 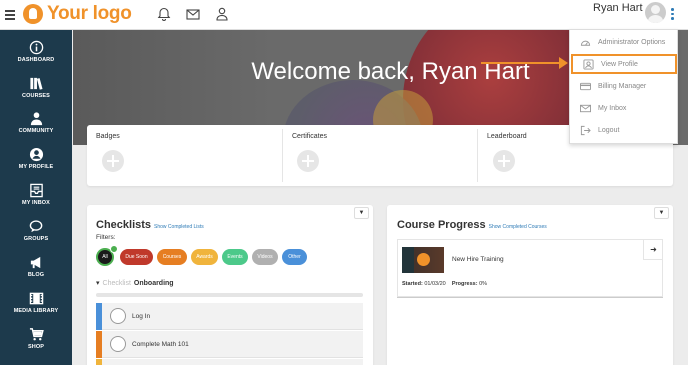 I want to click on menu-item-administrator-options: Administrator Options, so click(x=623, y=42).